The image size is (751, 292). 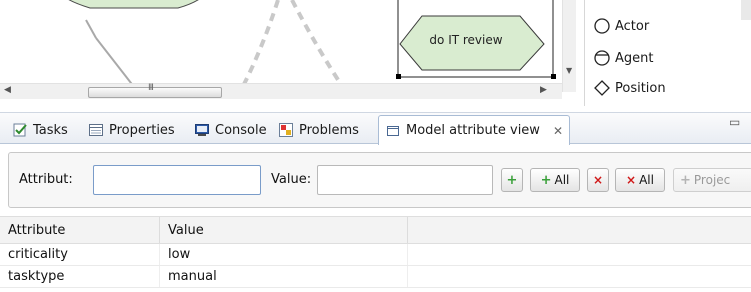 What do you see at coordinates (569, 70) in the screenshot?
I see `scroll-down-icon: ▼` at bounding box center [569, 70].